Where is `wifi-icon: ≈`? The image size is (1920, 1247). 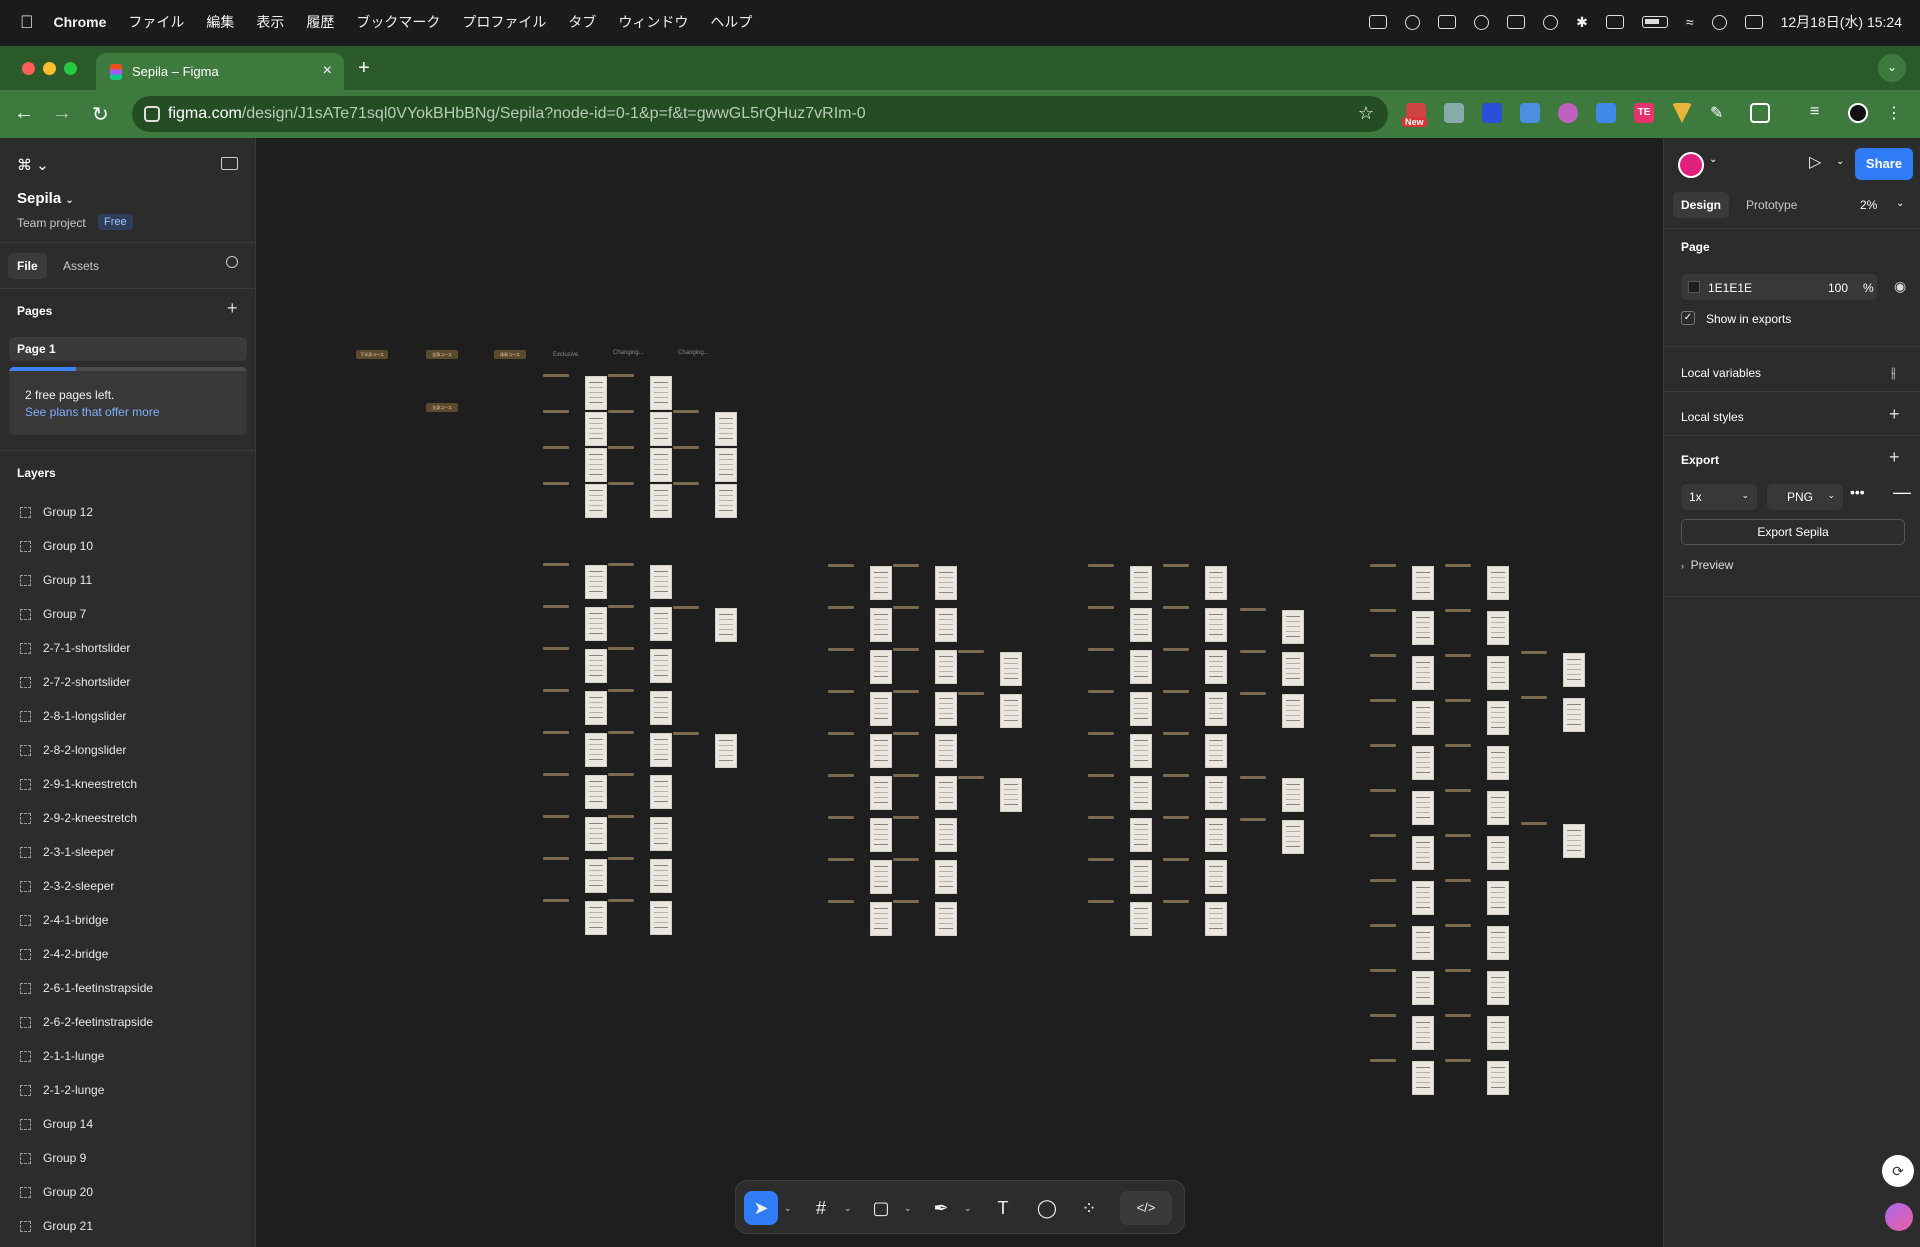 wifi-icon: ≈ is located at coordinates (1690, 22).